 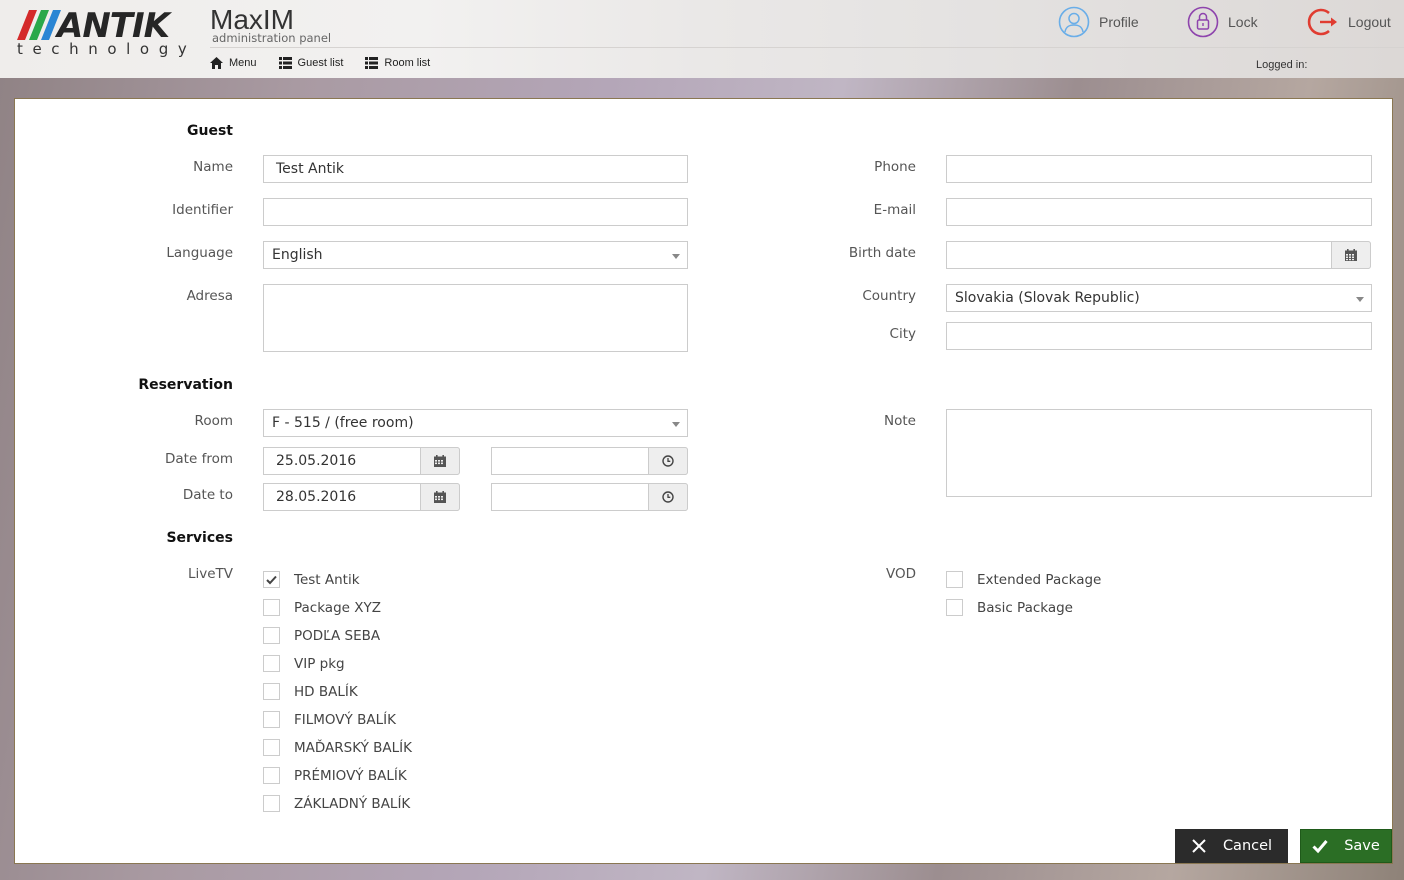 I want to click on package-checkbox-item: Basic Package, so click(x=1009, y=607).